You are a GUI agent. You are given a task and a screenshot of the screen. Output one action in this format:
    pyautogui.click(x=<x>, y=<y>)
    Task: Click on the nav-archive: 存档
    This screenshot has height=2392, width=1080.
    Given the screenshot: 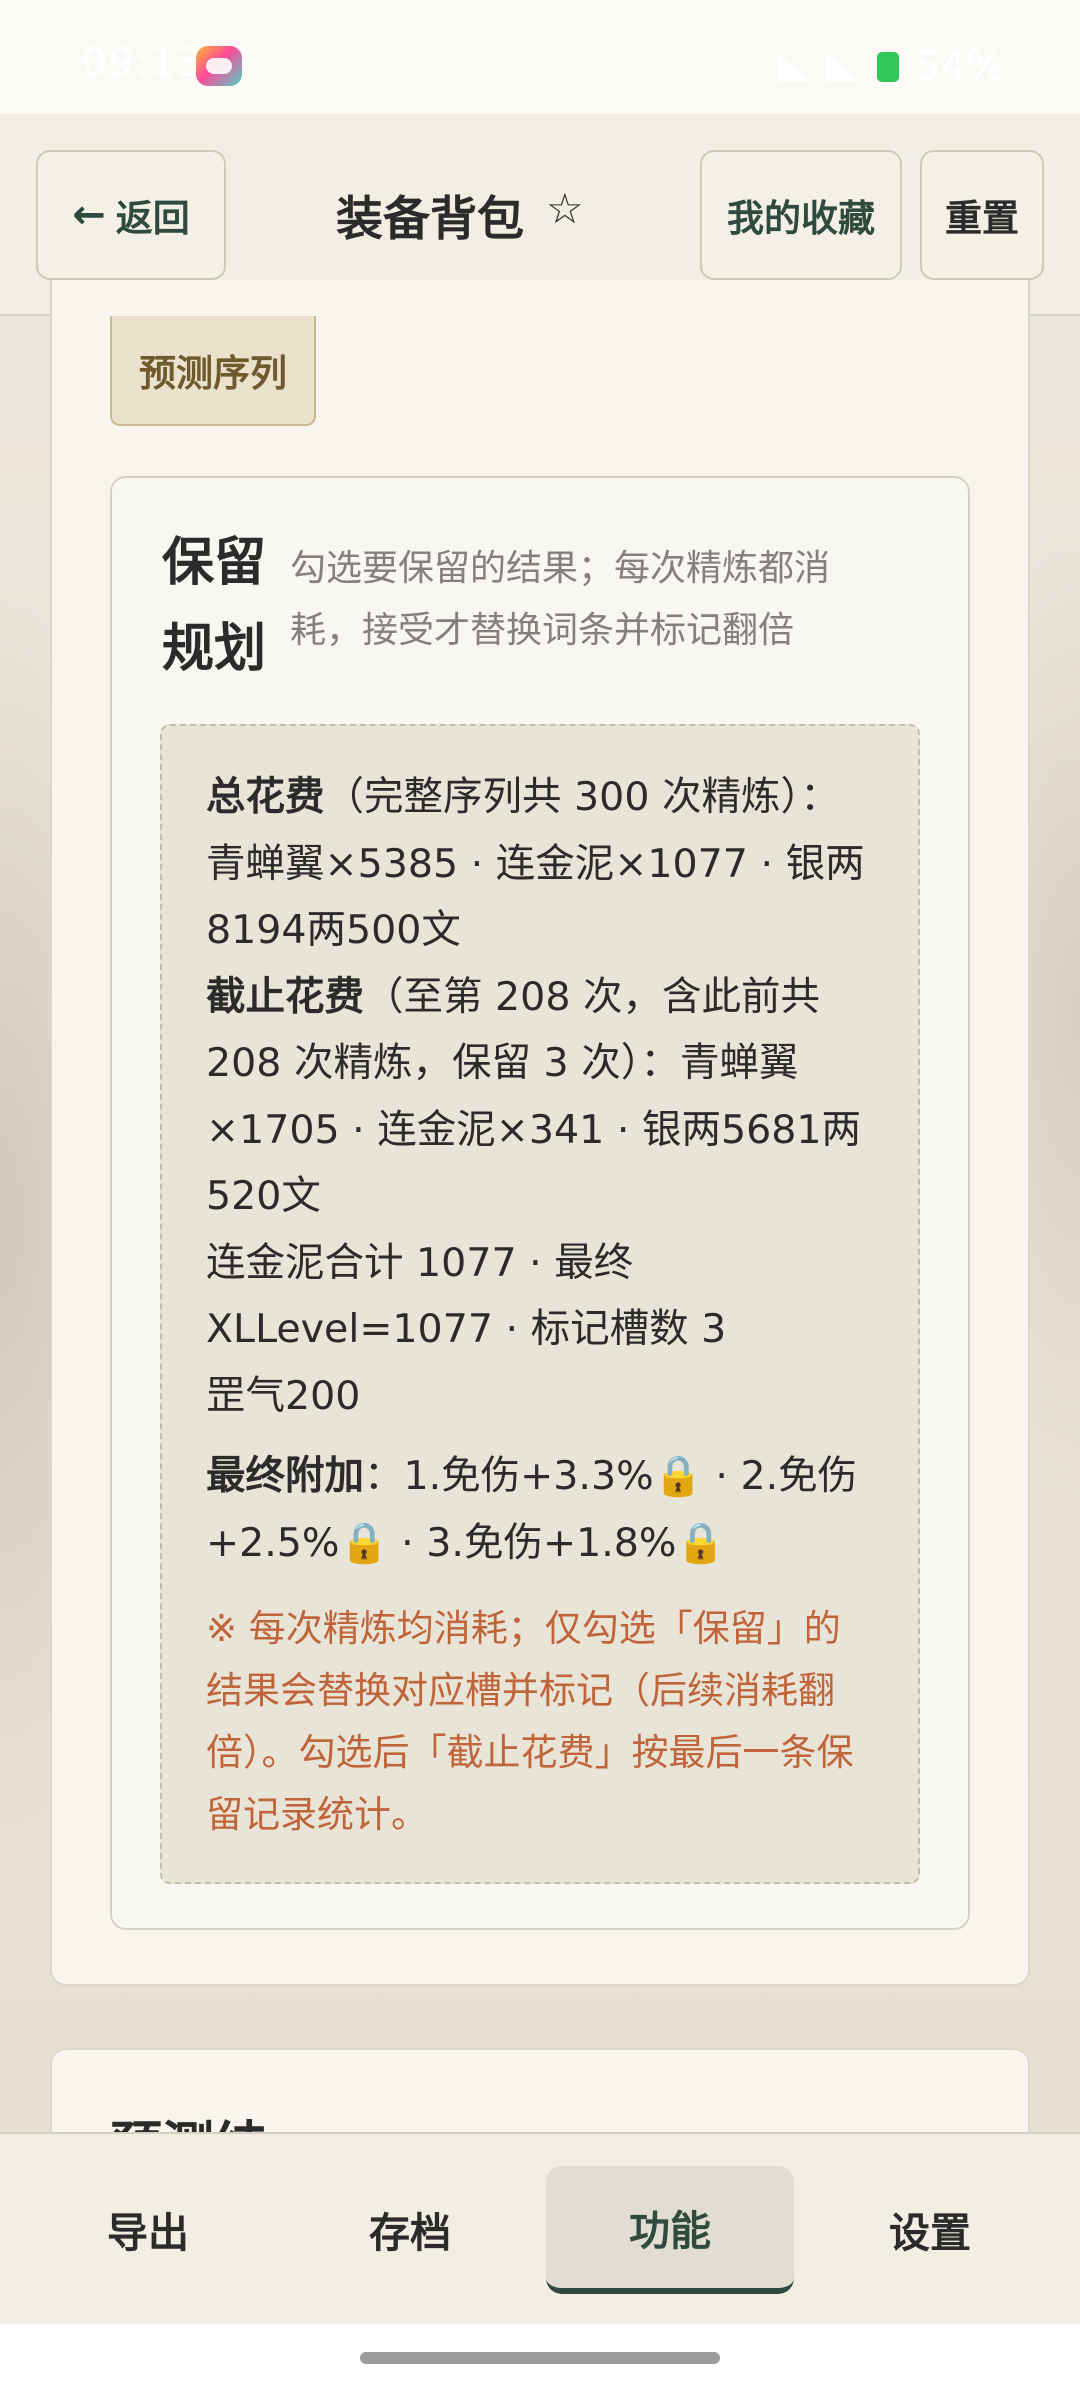 What is the action you would take?
    pyautogui.click(x=410, y=2229)
    